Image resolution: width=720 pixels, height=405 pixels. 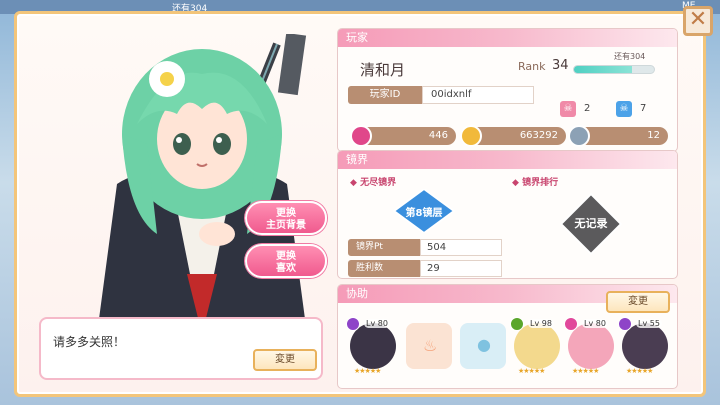 I want to click on gems-counter: 446, so click(x=408, y=136).